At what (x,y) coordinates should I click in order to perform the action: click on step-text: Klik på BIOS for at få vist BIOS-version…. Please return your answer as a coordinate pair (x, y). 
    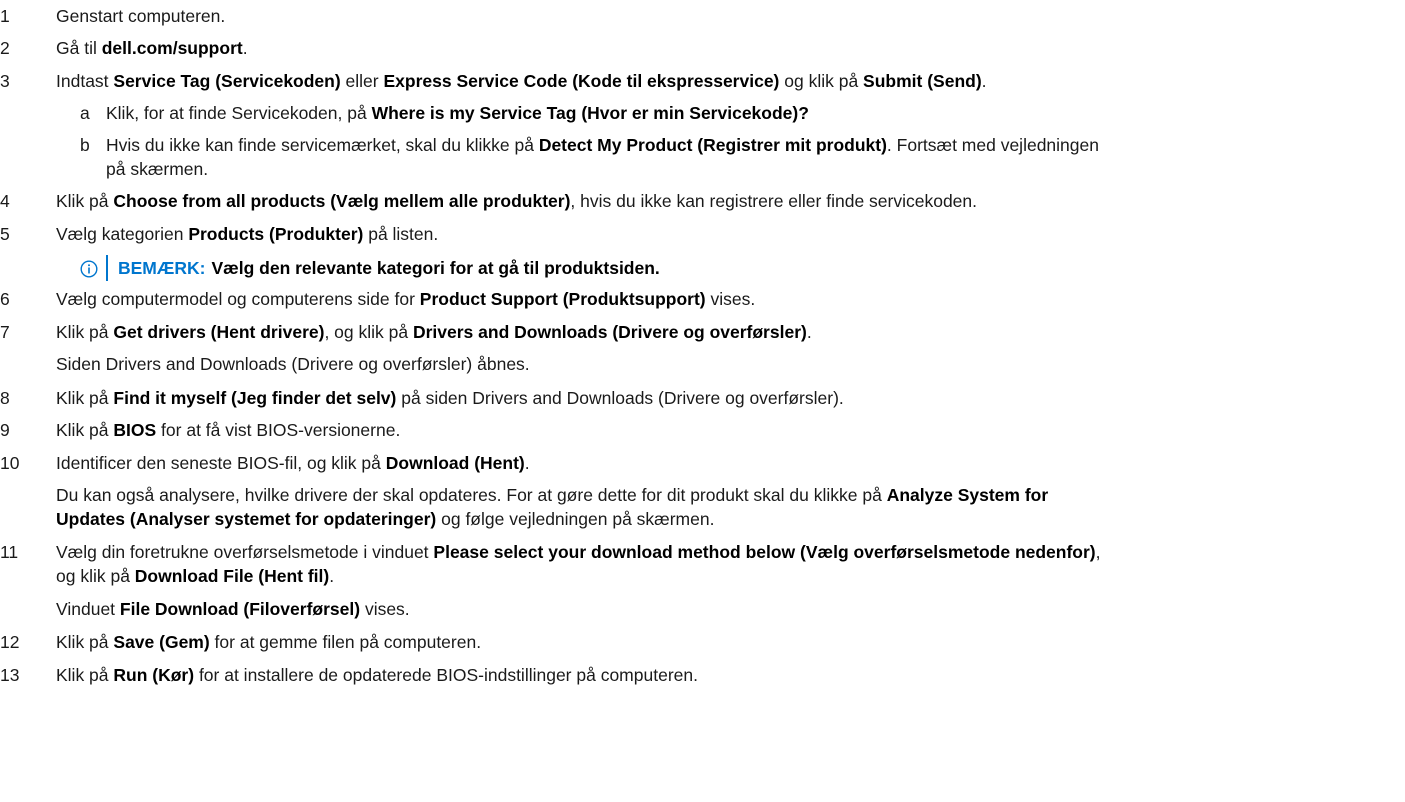
    Looking at the image, I should click on (228, 430).